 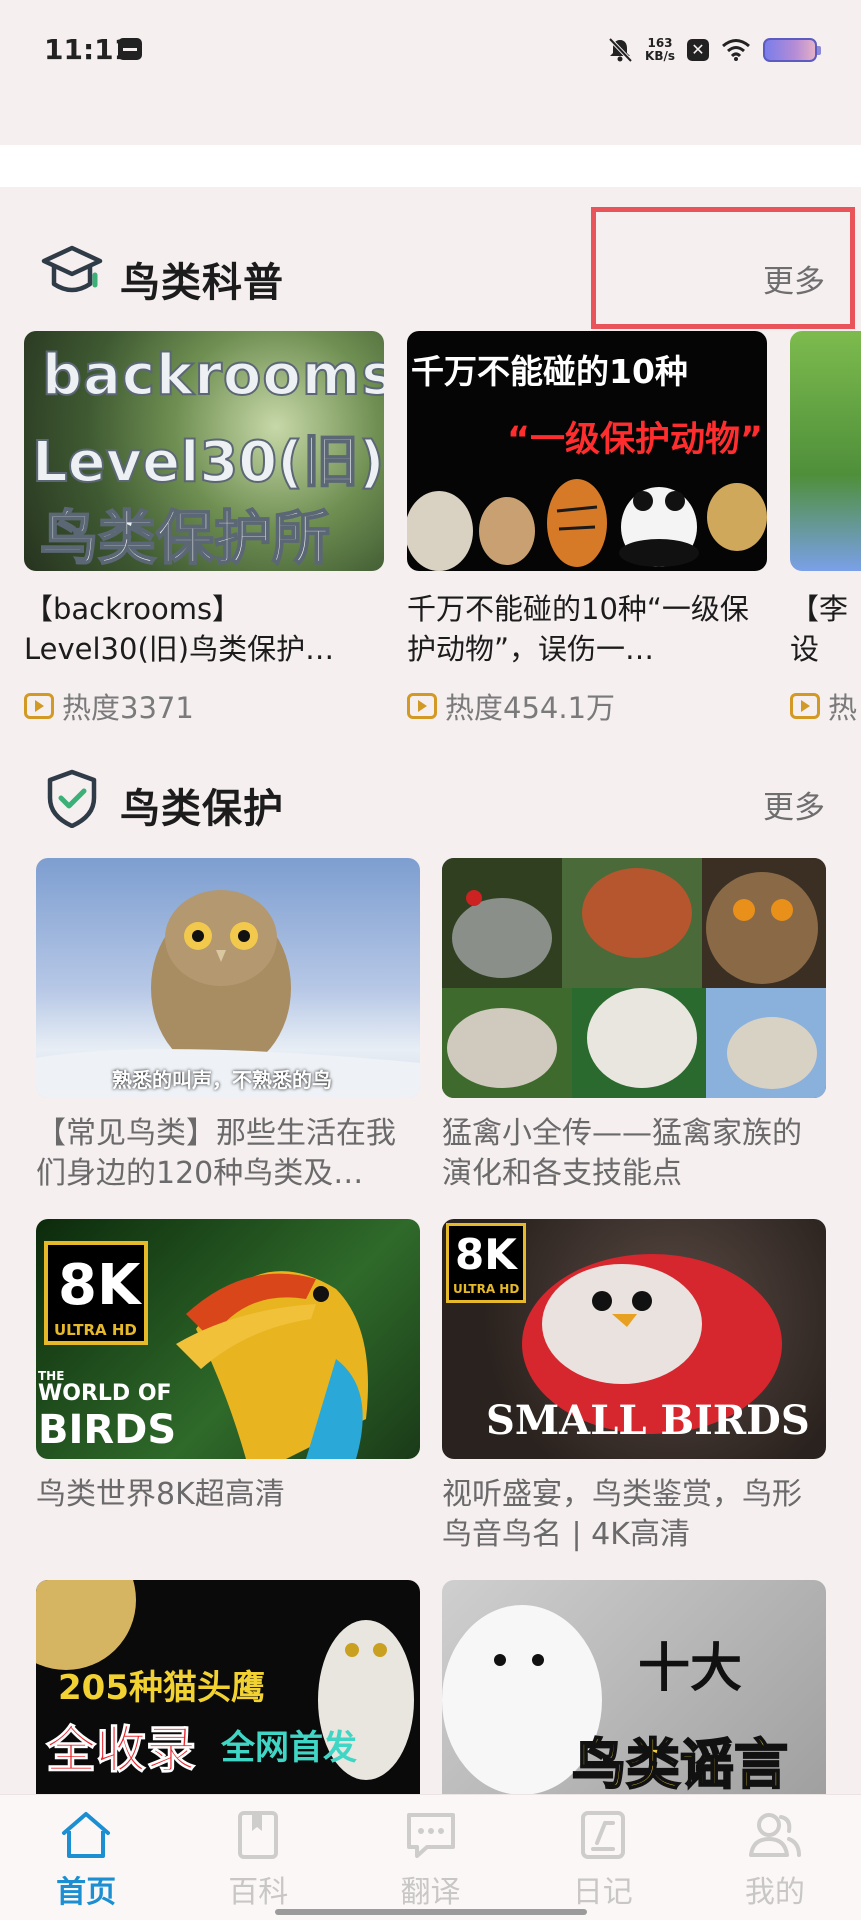 What do you see at coordinates (202, 283) in the screenshot?
I see `section-science-title: 鸟类科普` at bounding box center [202, 283].